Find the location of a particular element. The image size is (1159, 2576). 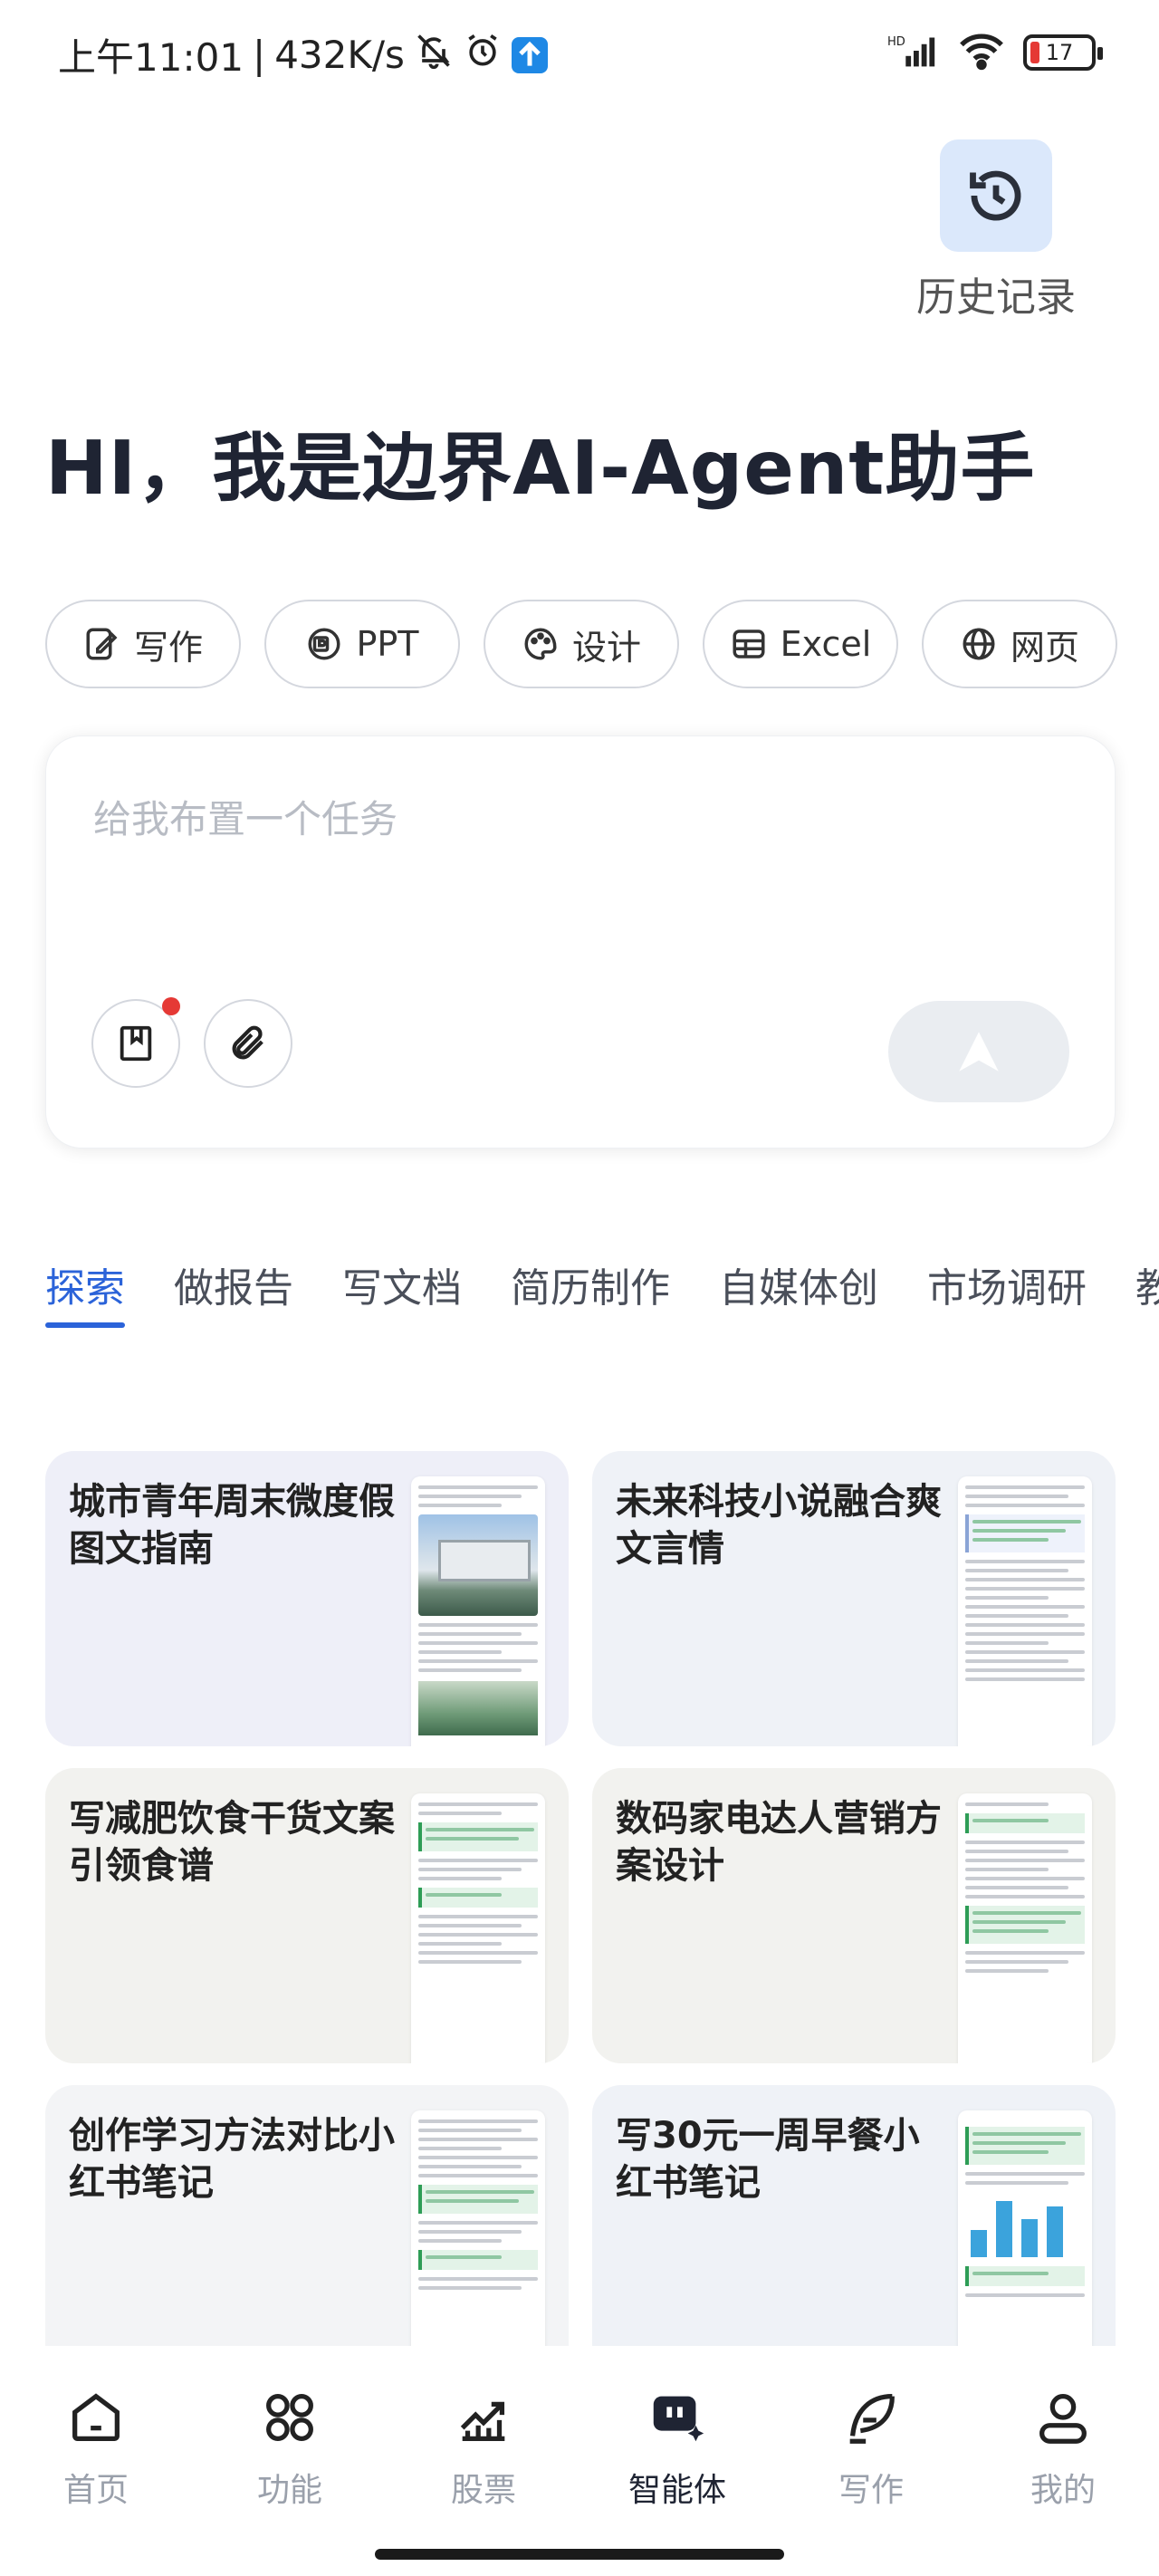

nav-label: 功能 is located at coordinates (289, 2490).